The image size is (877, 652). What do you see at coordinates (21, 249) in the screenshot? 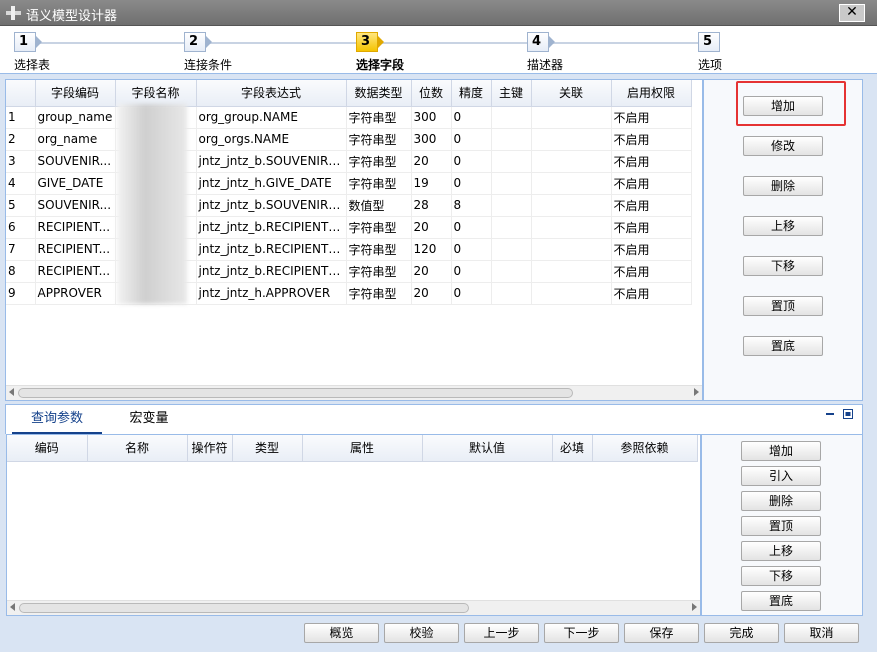
I see `table-cell: 7` at bounding box center [21, 249].